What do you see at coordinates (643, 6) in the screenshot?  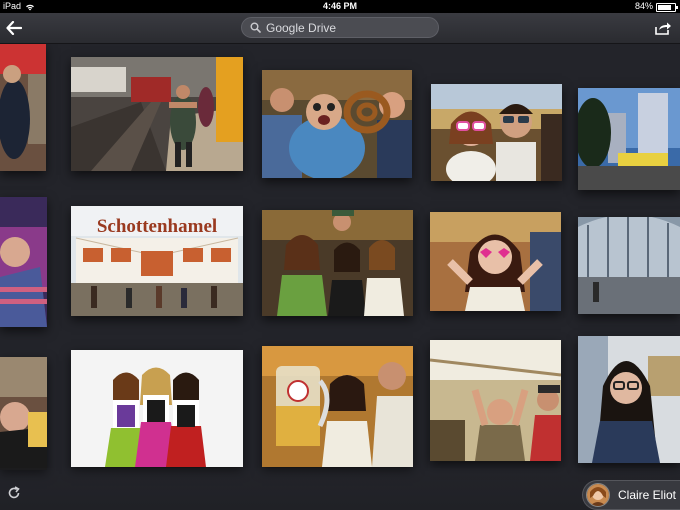 I see `battery-percent: 84%` at bounding box center [643, 6].